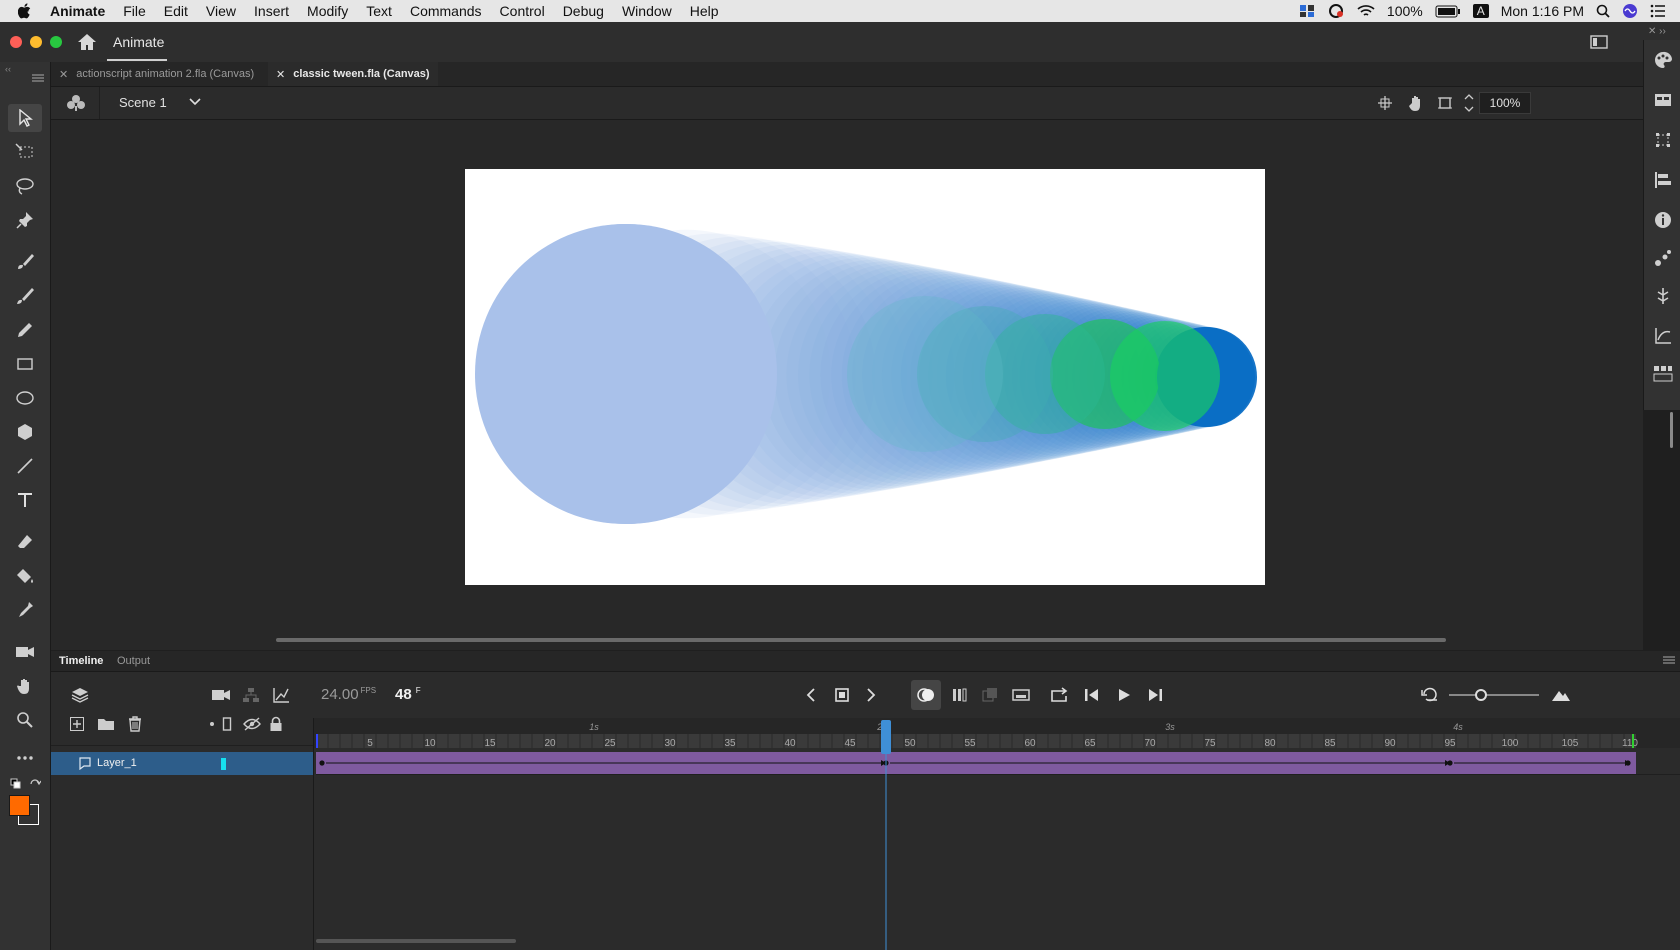  What do you see at coordinates (1092, 695) in the screenshot?
I see `step-back-frame-icon` at bounding box center [1092, 695].